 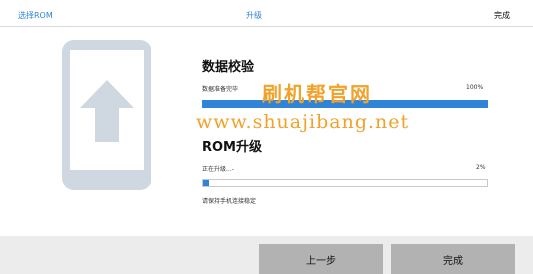 I want to click on phone-upgrade-arrow-icon, so click(x=98, y=131).